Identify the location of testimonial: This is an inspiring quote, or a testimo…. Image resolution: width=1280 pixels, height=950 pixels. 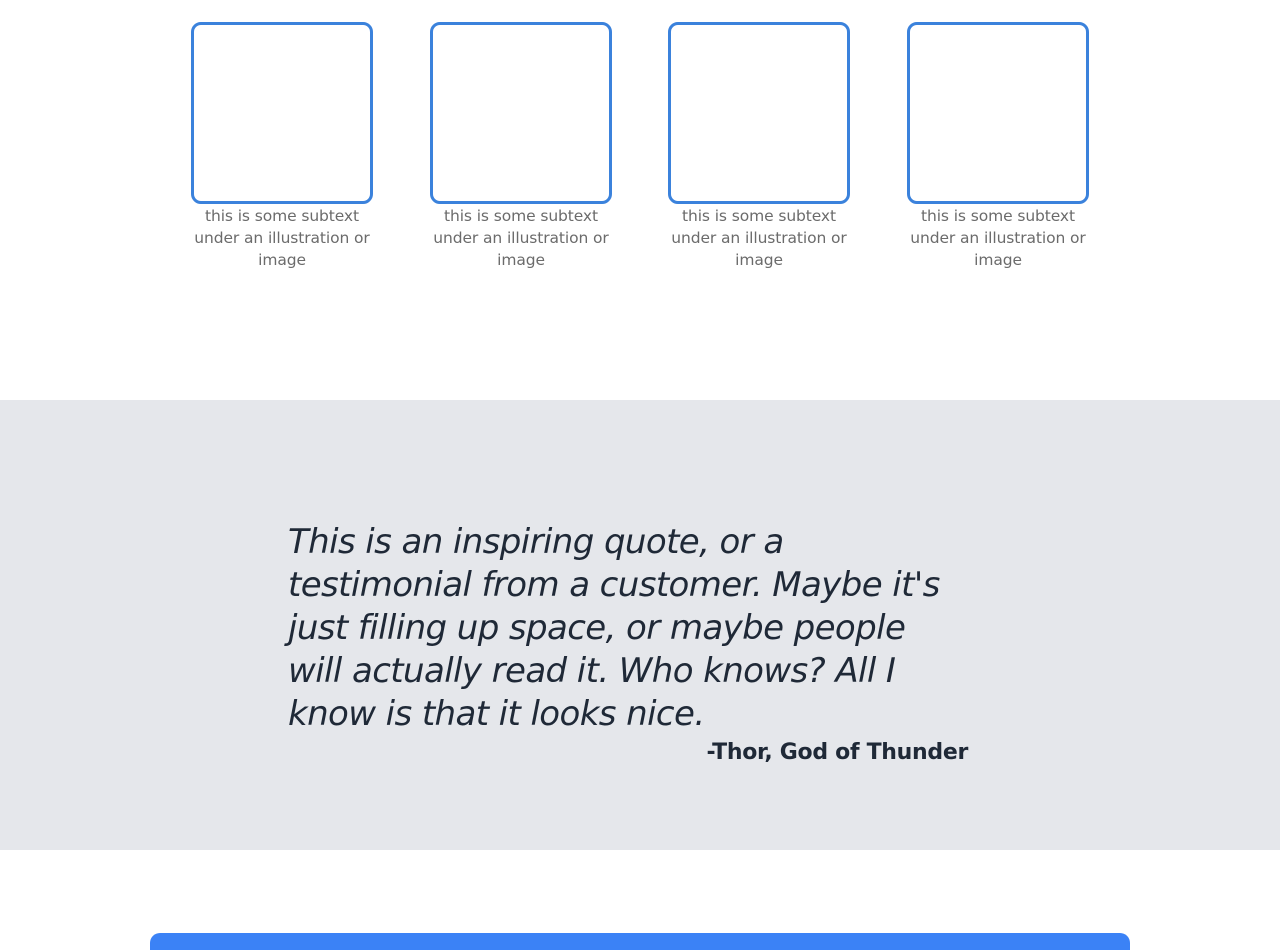
(628, 644).